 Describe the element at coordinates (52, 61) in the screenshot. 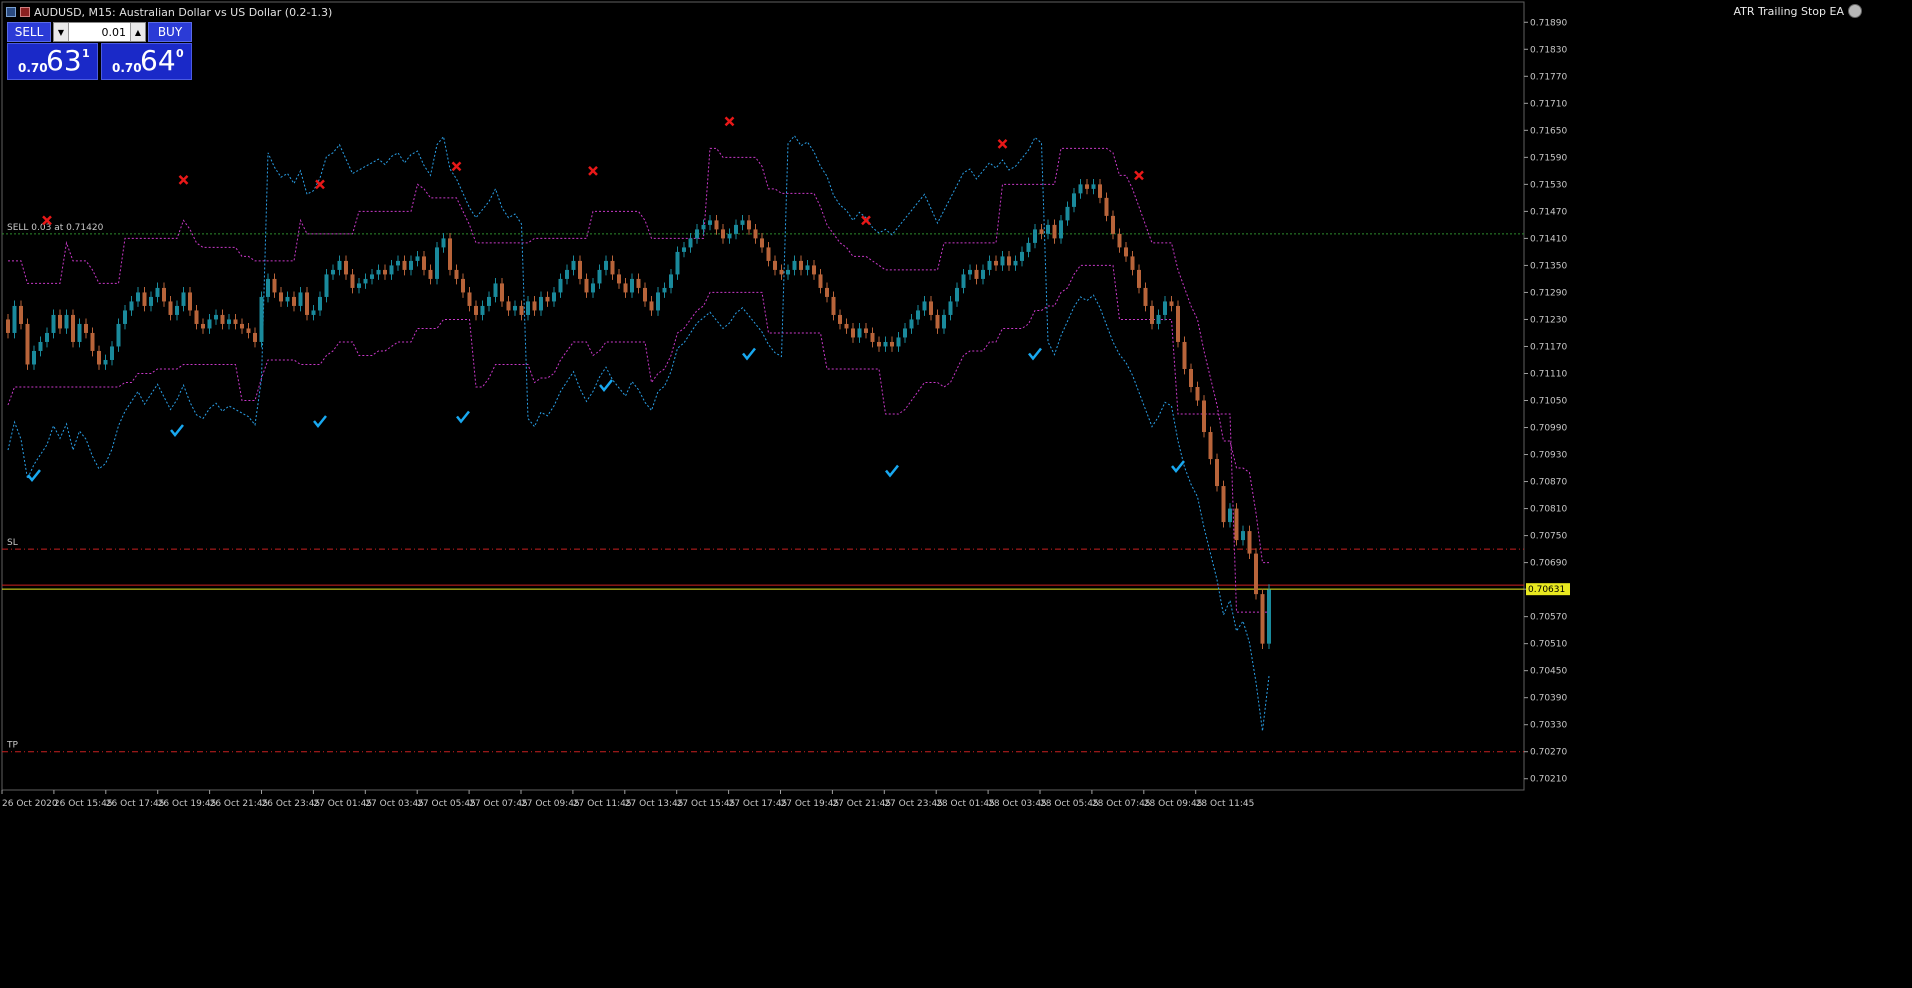

I see `sell-price-box: 0.70 63 1` at that location.